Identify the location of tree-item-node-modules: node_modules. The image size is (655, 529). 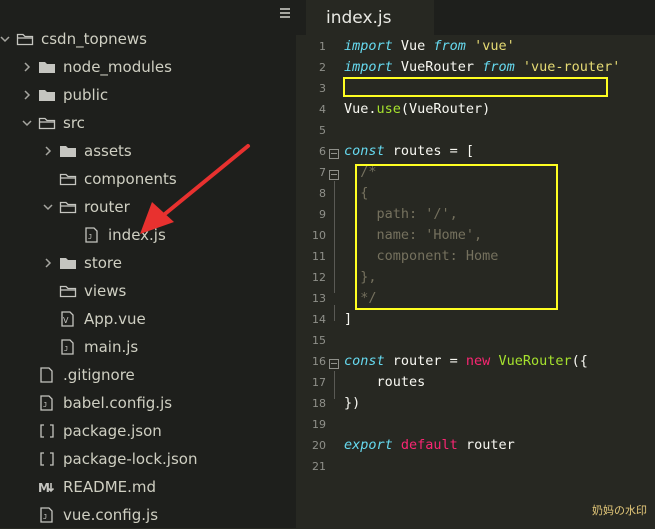
(148, 67).